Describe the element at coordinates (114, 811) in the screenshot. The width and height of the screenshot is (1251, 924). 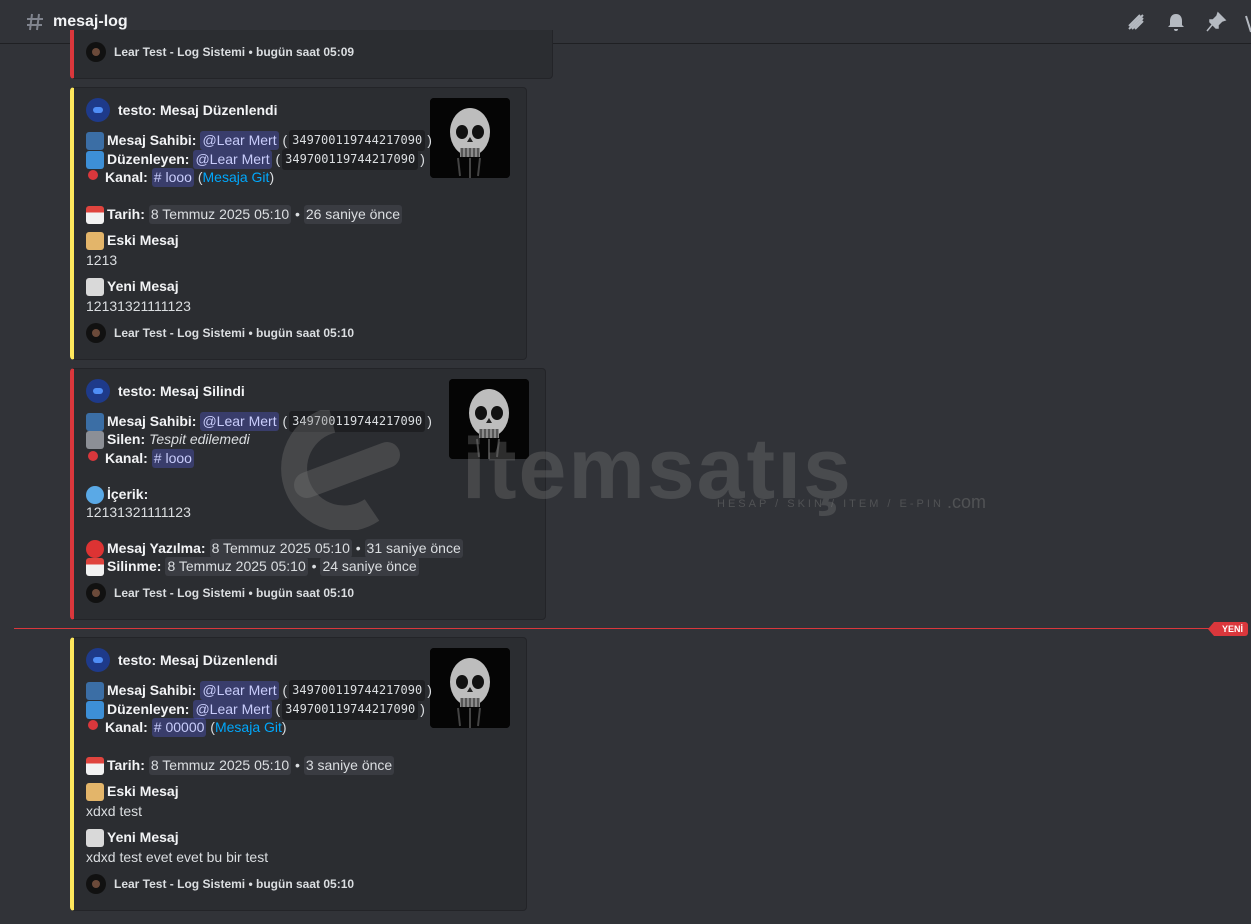
I see `field-old-value: xdxd test` at that location.